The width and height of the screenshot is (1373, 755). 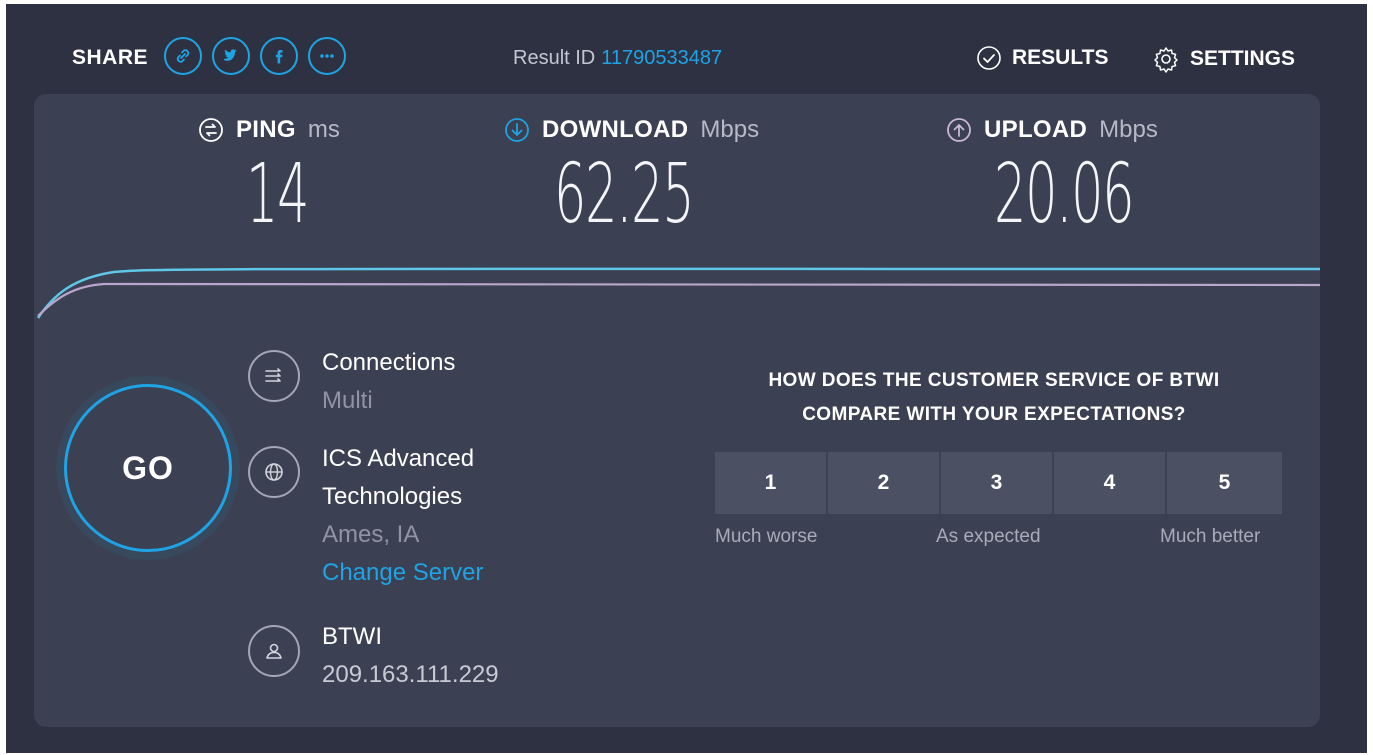 I want to click on connections-info: Connections Multi, so click(x=388, y=382).